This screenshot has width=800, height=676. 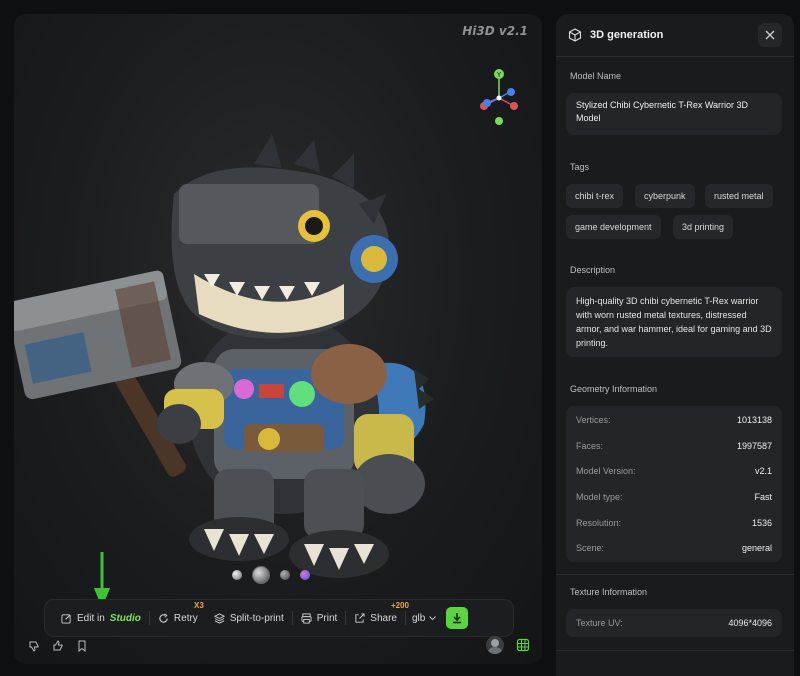 I want to click on retry-icon, so click(x=163, y=618).